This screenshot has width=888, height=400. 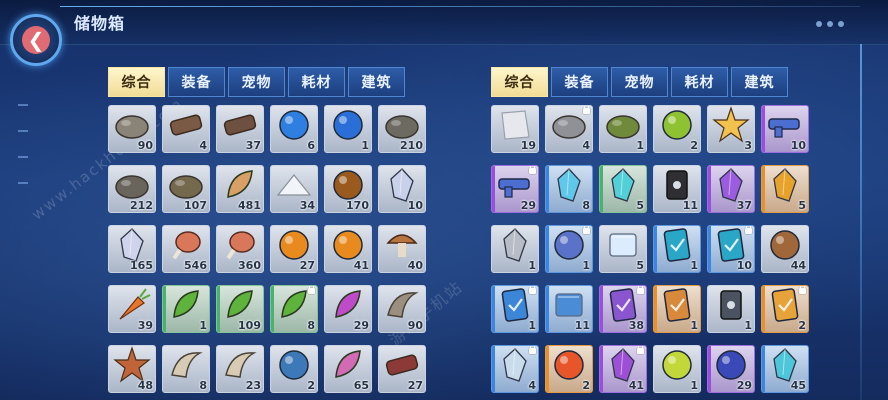 I want to click on item-count: 38, so click(x=636, y=325).